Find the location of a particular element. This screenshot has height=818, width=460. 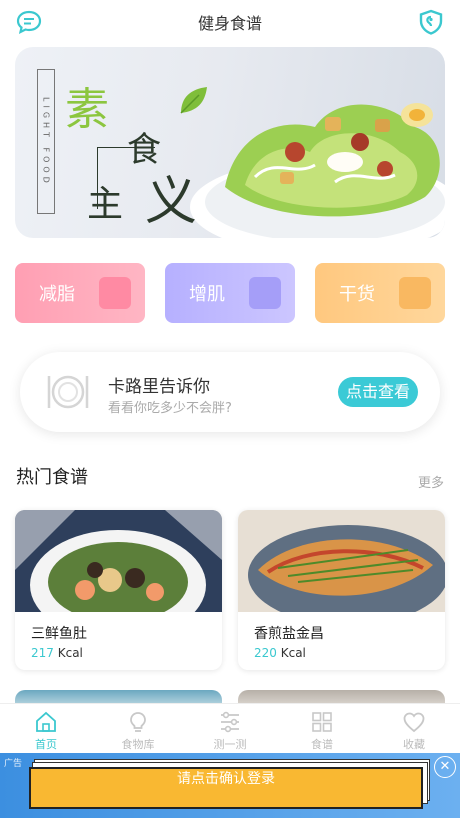

kcal-value: 220 is located at coordinates (265, 653).